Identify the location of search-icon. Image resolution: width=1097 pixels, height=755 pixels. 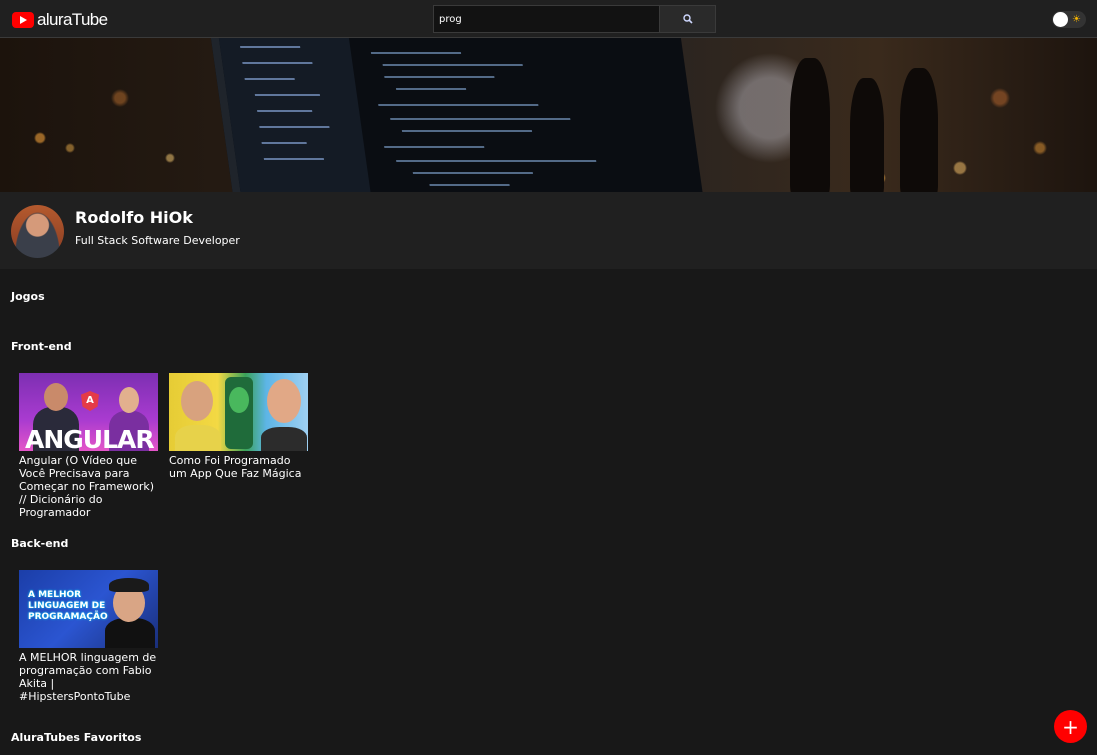
(687, 19).